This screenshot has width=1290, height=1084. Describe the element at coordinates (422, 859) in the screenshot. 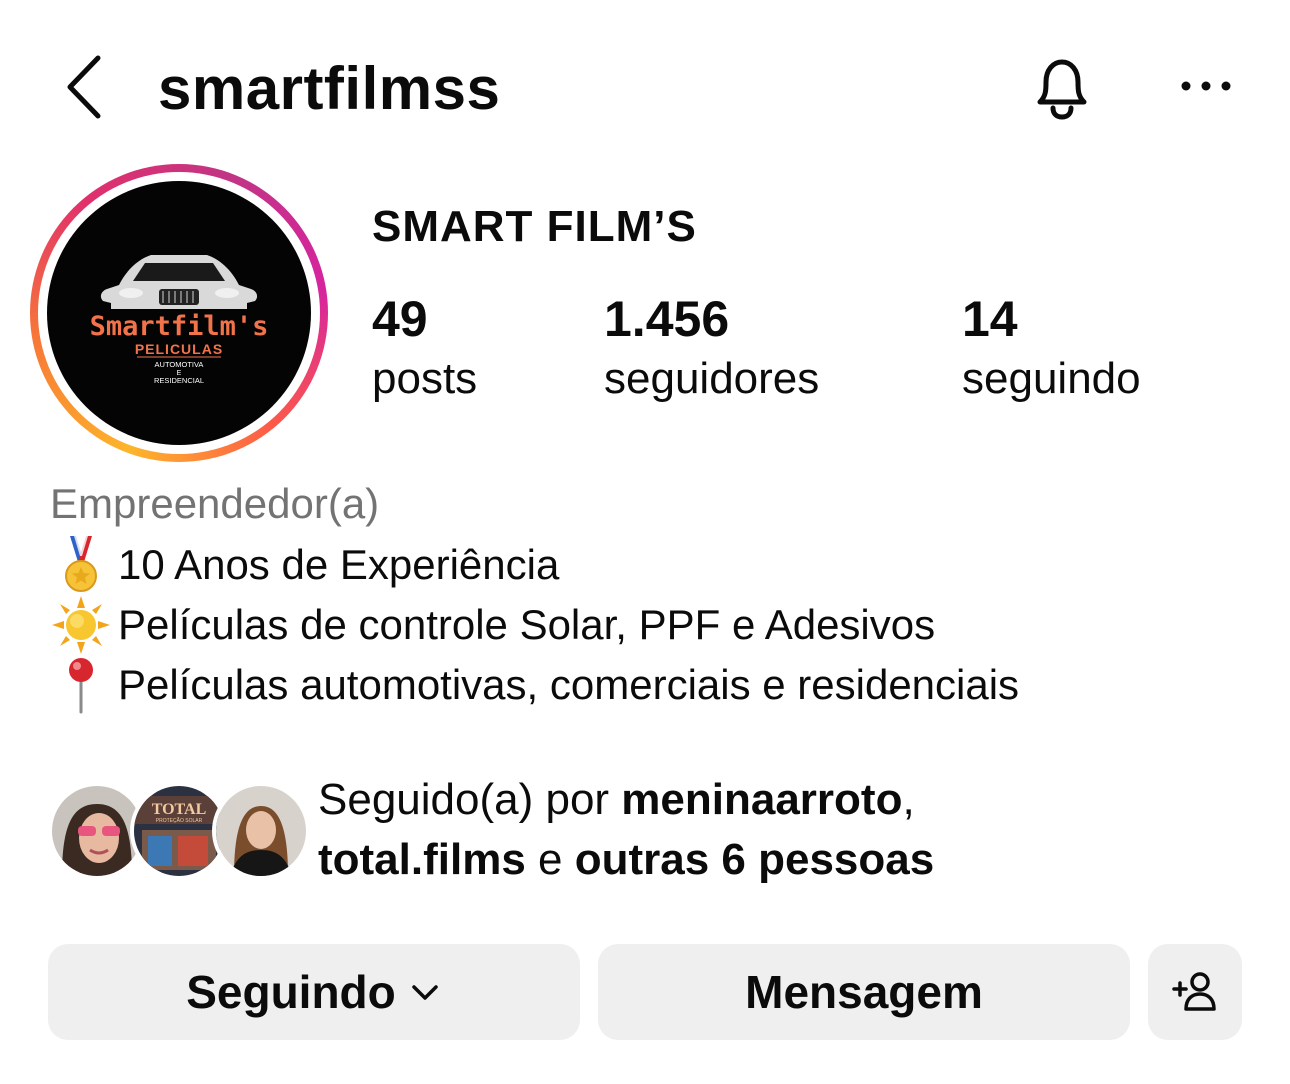

I see `mutual-username-2: total.films` at that location.